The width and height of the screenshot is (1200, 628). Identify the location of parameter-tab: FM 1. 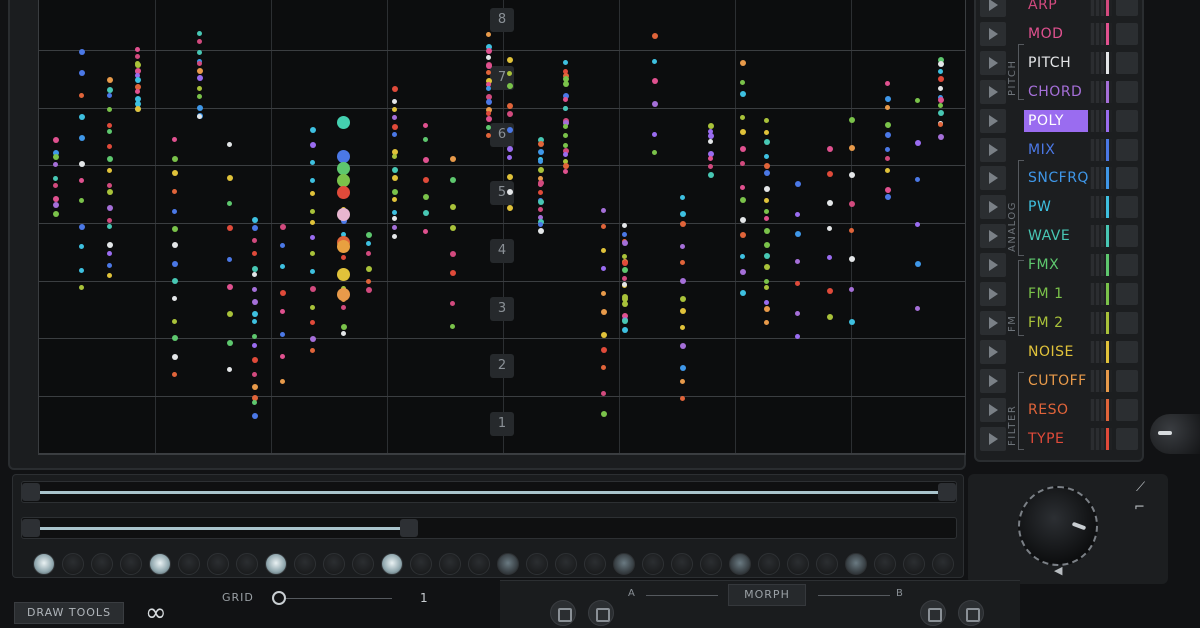
(1056, 294).